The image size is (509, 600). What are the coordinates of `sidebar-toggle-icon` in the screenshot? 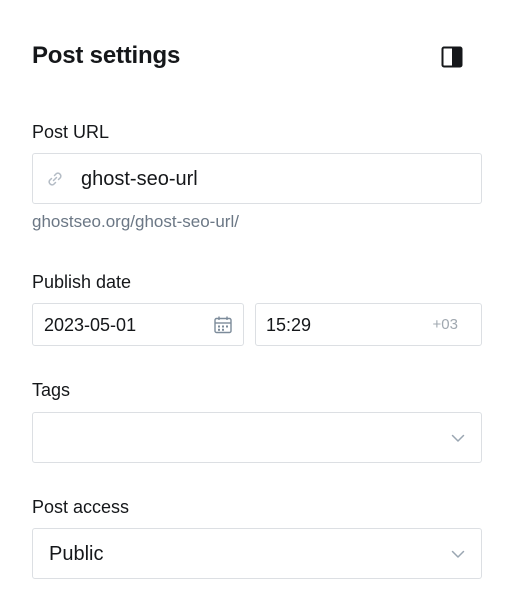 It's located at (452, 57).